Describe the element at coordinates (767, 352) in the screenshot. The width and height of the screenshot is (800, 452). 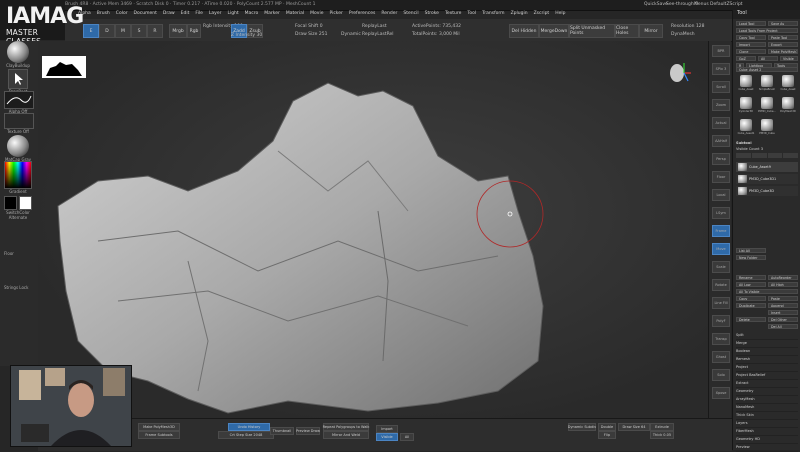
I see `tool-section-header: Boolean` at that location.